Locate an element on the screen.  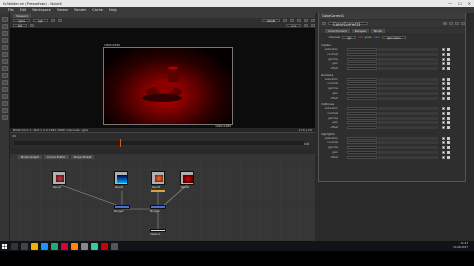
midtones-offset-picker-icon is located at coordinates (448, 128).